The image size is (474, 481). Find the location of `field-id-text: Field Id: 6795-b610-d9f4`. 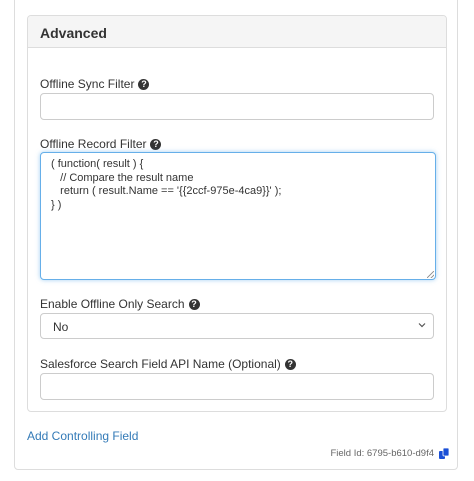

field-id-text: Field Id: 6795-b610-d9f4 is located at coordinates (382, 453).